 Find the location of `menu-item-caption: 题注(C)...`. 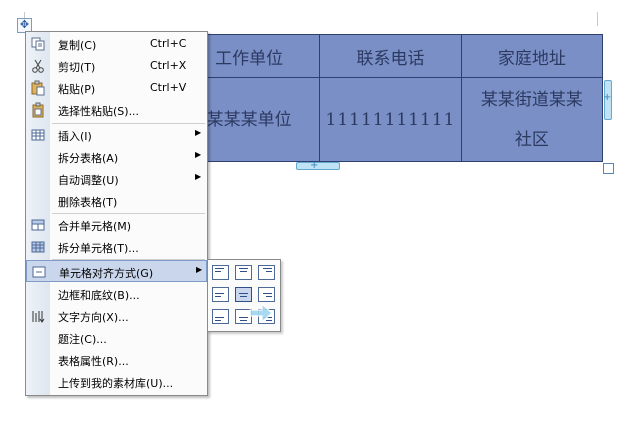

menu-item-caption: 题注(C)... is located at coordinates (116, 338).